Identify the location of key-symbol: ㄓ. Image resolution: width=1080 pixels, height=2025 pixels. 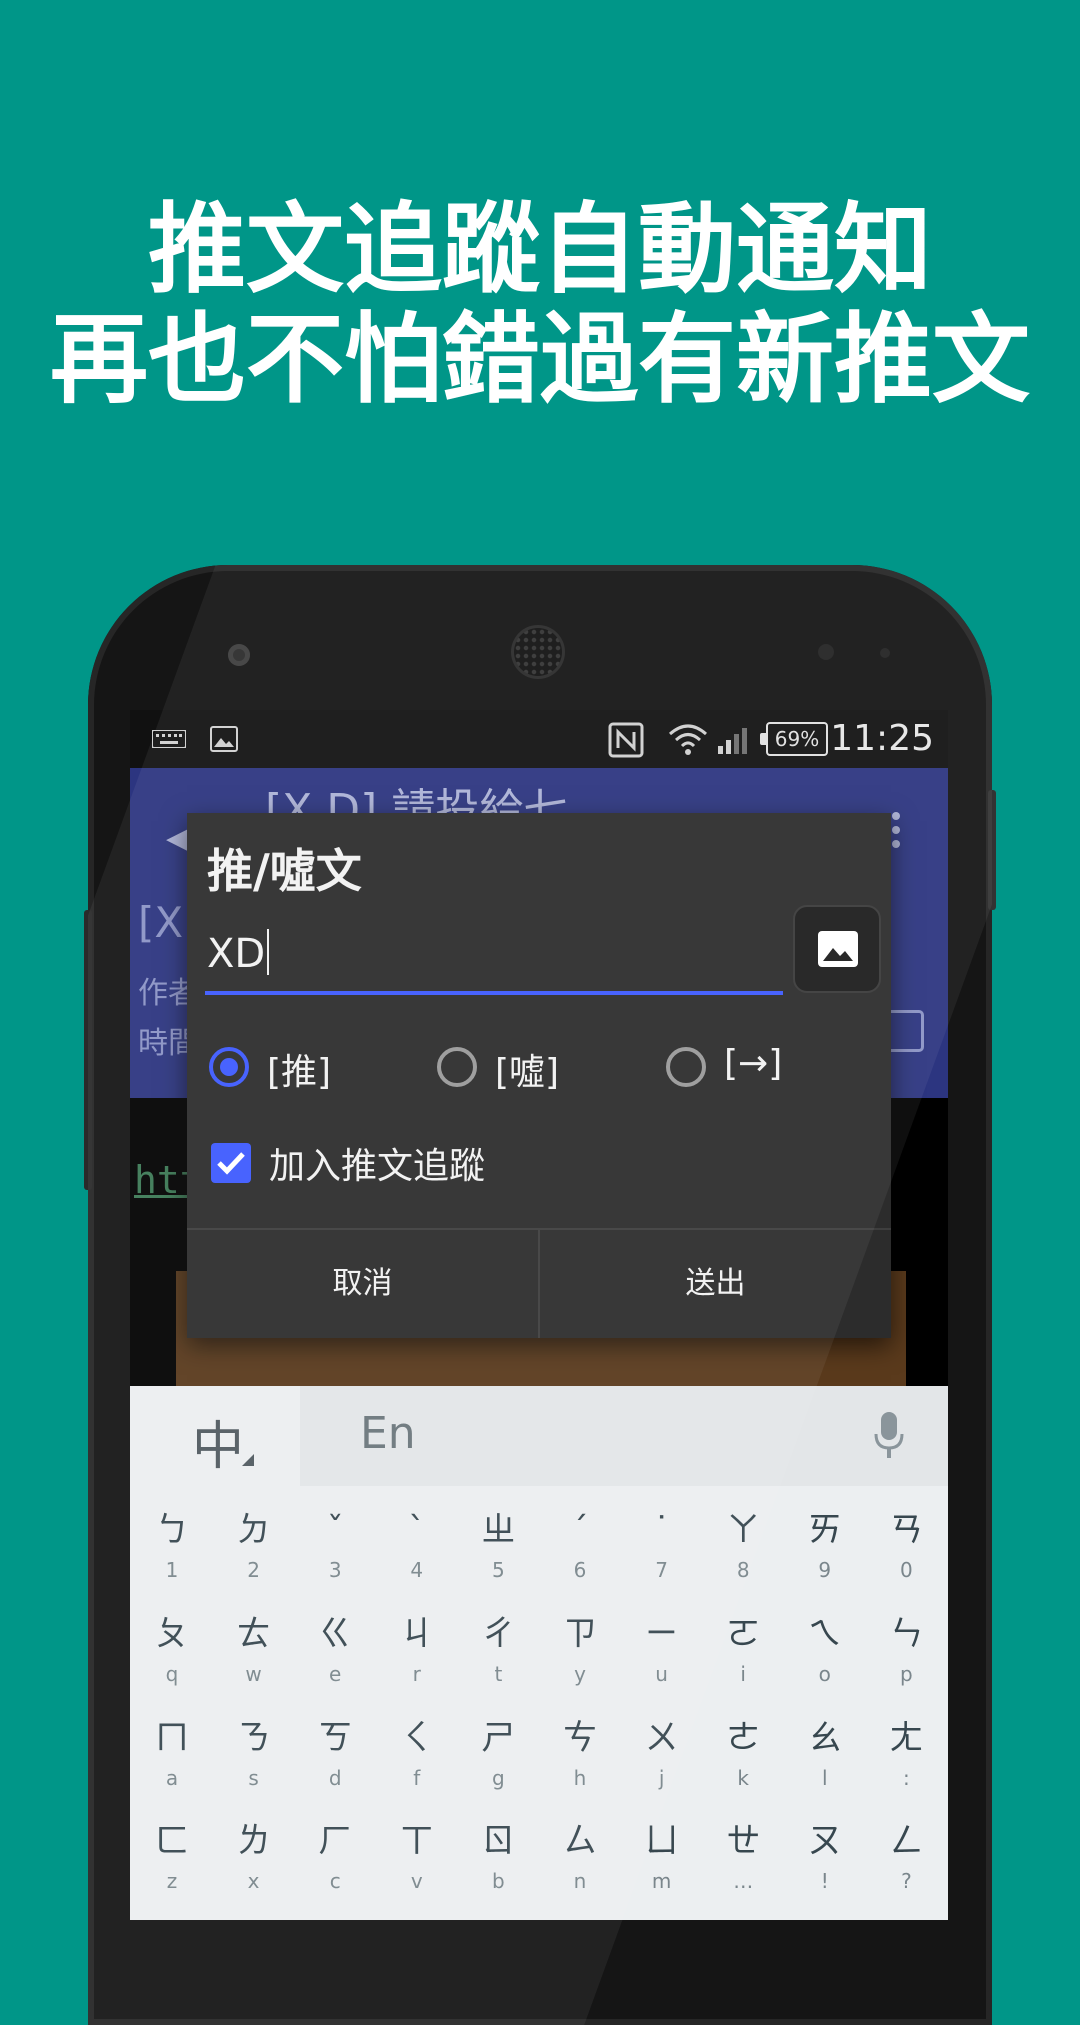
(498, 1530).